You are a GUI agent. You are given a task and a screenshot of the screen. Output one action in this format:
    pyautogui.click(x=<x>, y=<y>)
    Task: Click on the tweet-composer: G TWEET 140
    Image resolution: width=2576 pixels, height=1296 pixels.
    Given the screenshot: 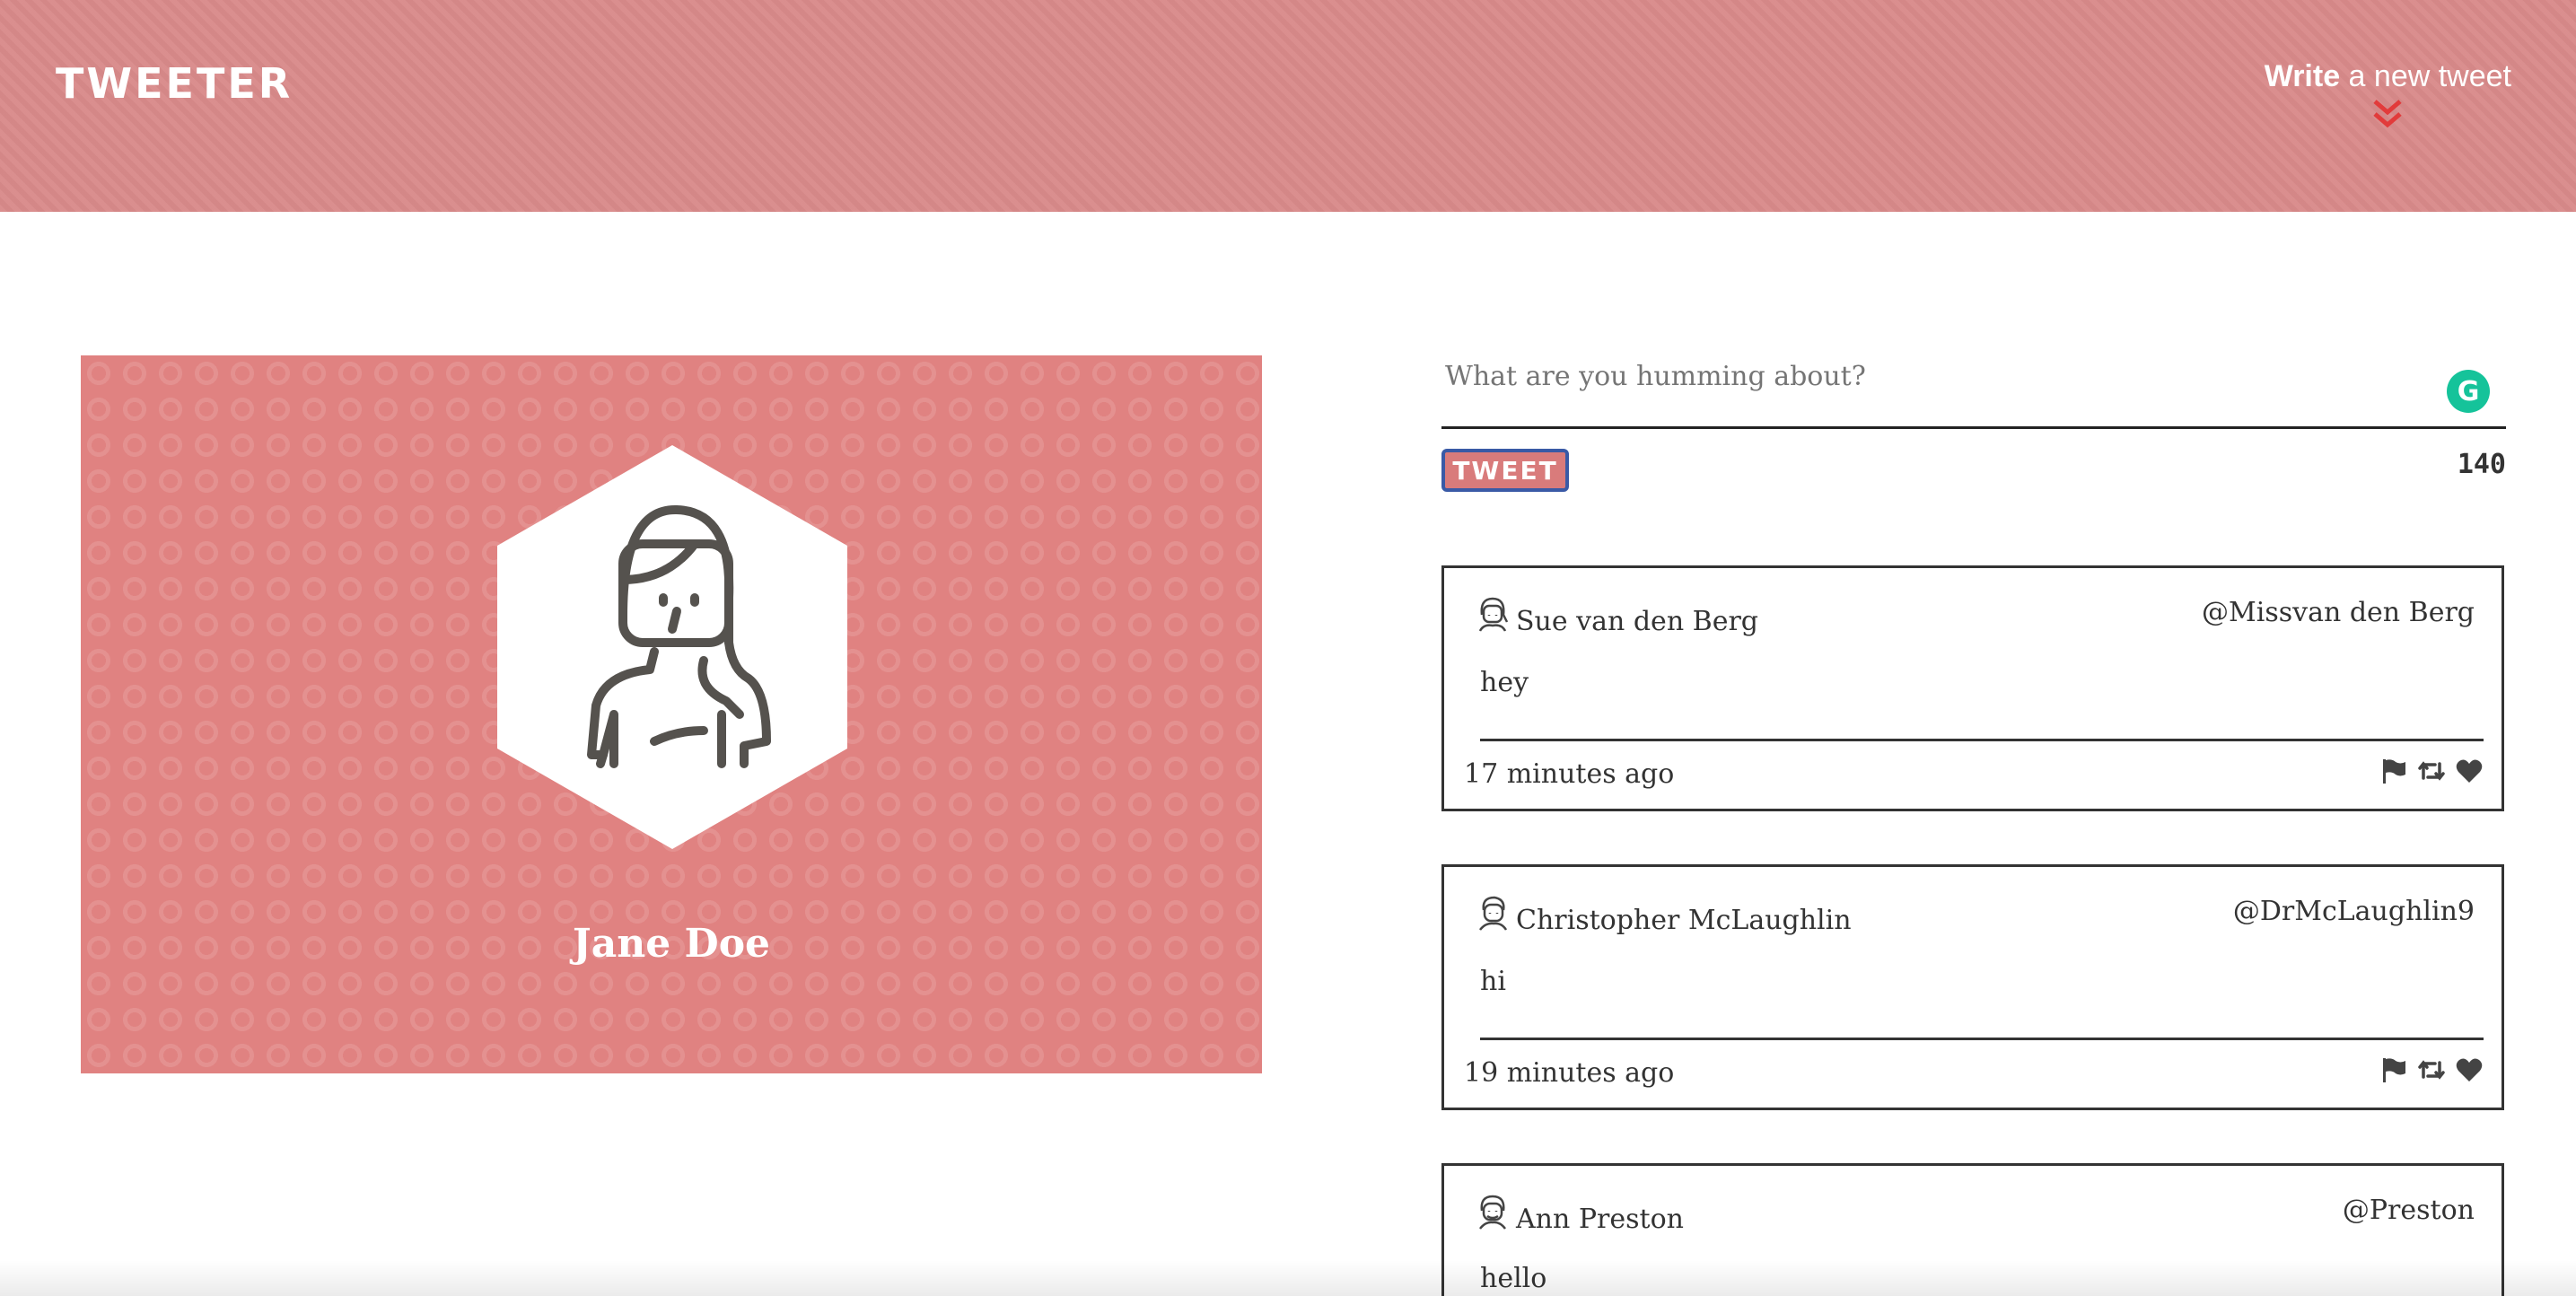 What is the action you would take?
    pyautogui.click(x=1973, y=421)
    